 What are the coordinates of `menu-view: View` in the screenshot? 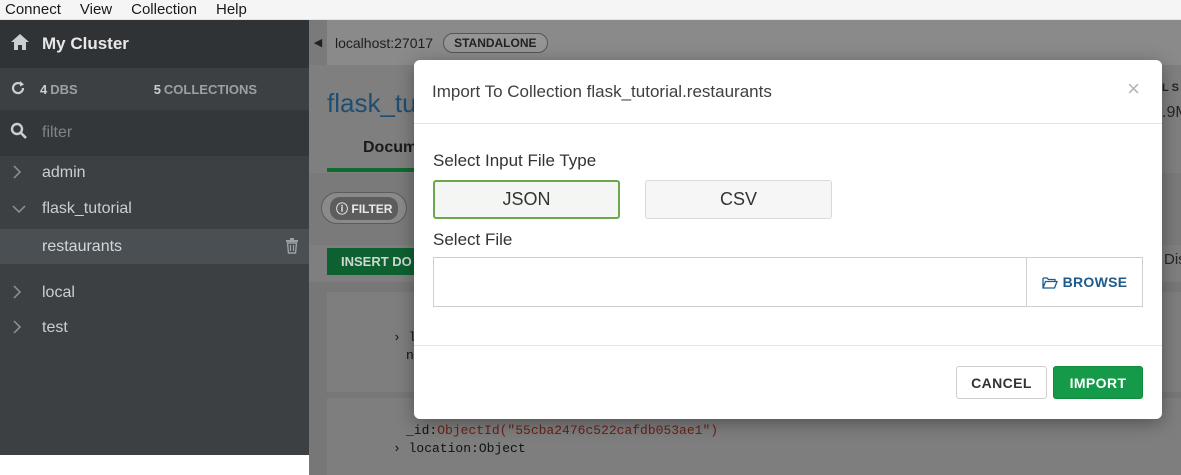 It's located at (93, 10).